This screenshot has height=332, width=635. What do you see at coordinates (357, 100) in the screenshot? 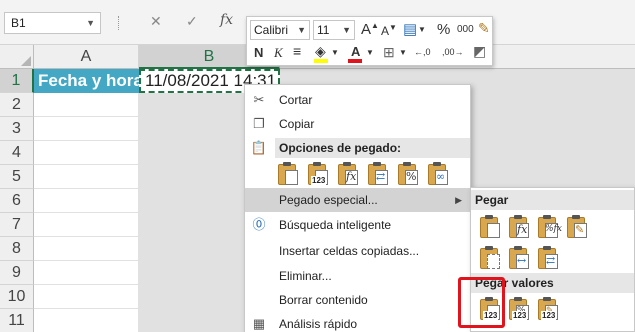
I see `menu-item-cut: ✂ Cortar` at bounding box center [357, 100].